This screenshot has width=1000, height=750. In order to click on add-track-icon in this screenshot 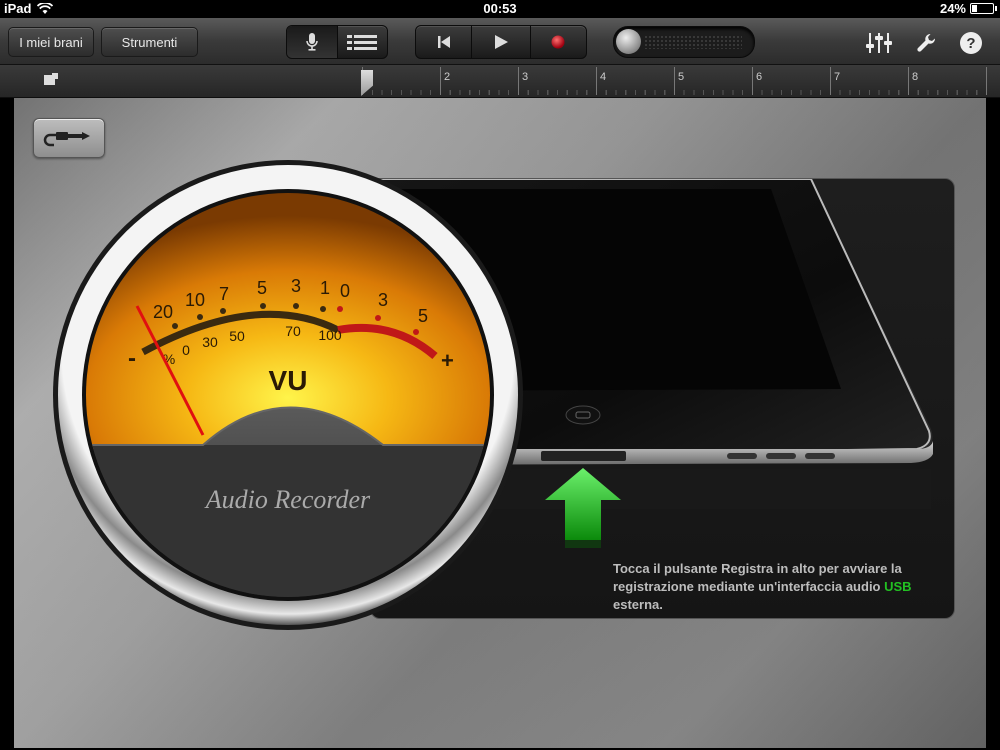, I will do `click(52, 80)`.